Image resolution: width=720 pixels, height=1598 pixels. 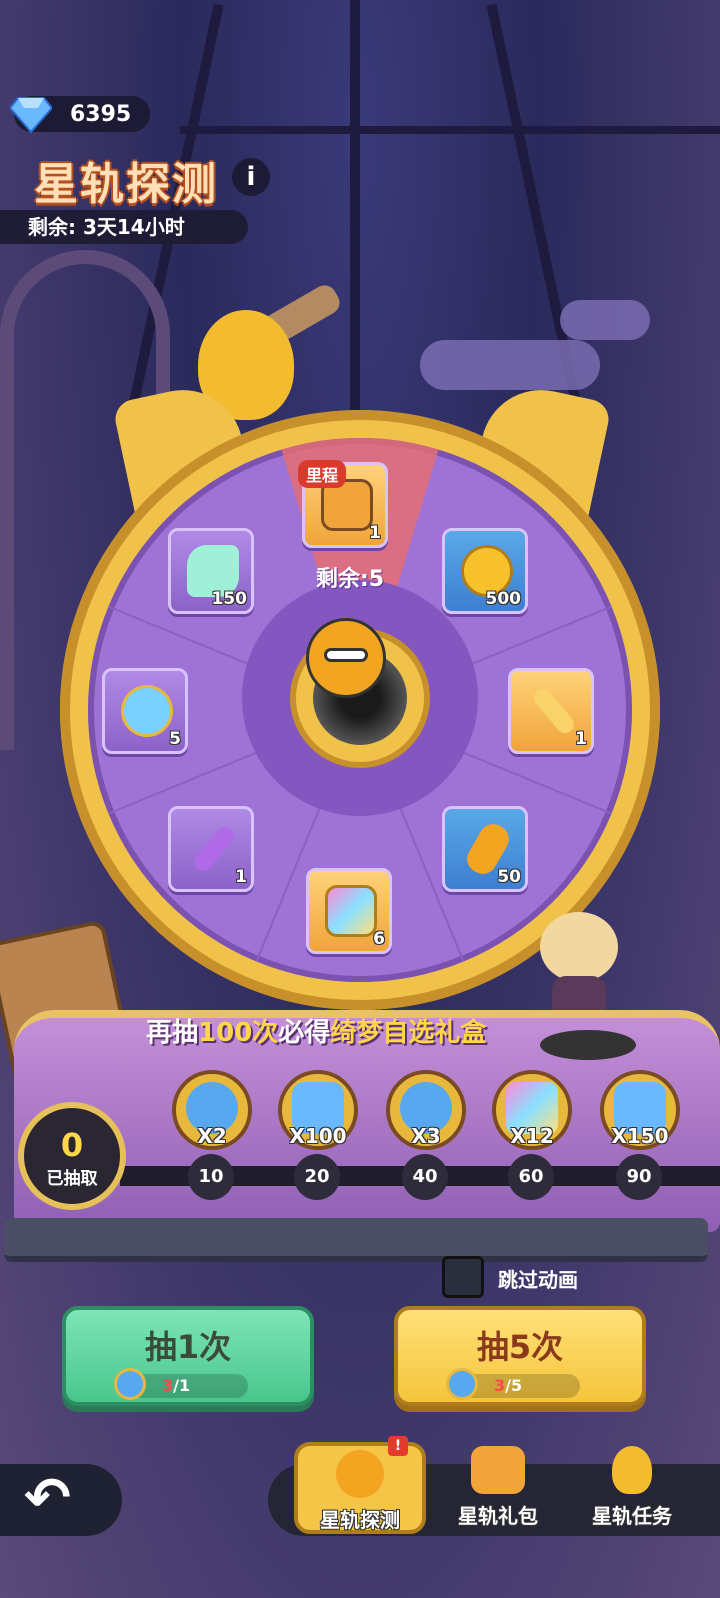 What do you see at coordinates (350, 579) in the screenshot?
I see `milestone-remaining: 剩余:5` at bounding box center [350, 579].